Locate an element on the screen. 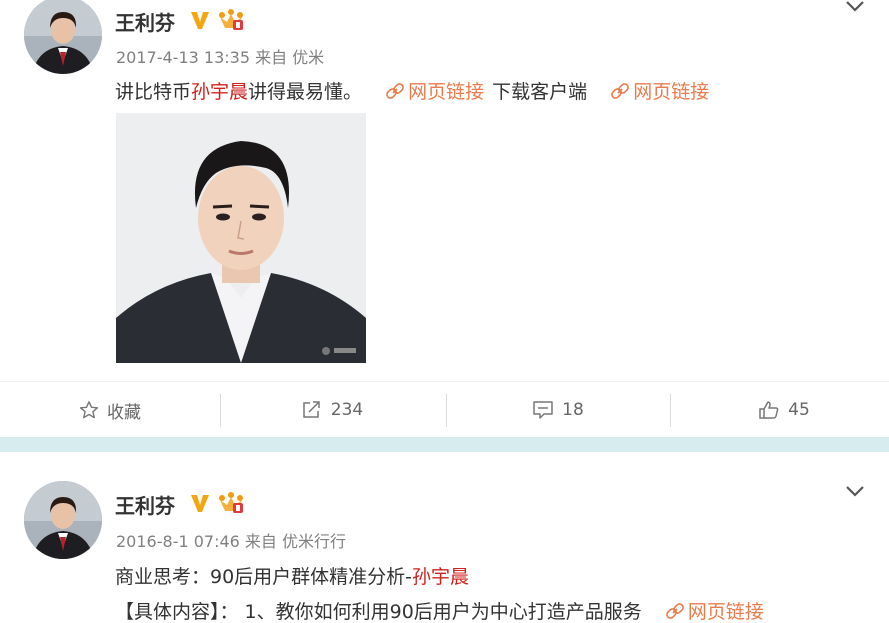 The height and width of the screenshot is (623, 889). post-meta: 2017-4-13 13:35 来自 优米 is located at coordinates (220, 57).